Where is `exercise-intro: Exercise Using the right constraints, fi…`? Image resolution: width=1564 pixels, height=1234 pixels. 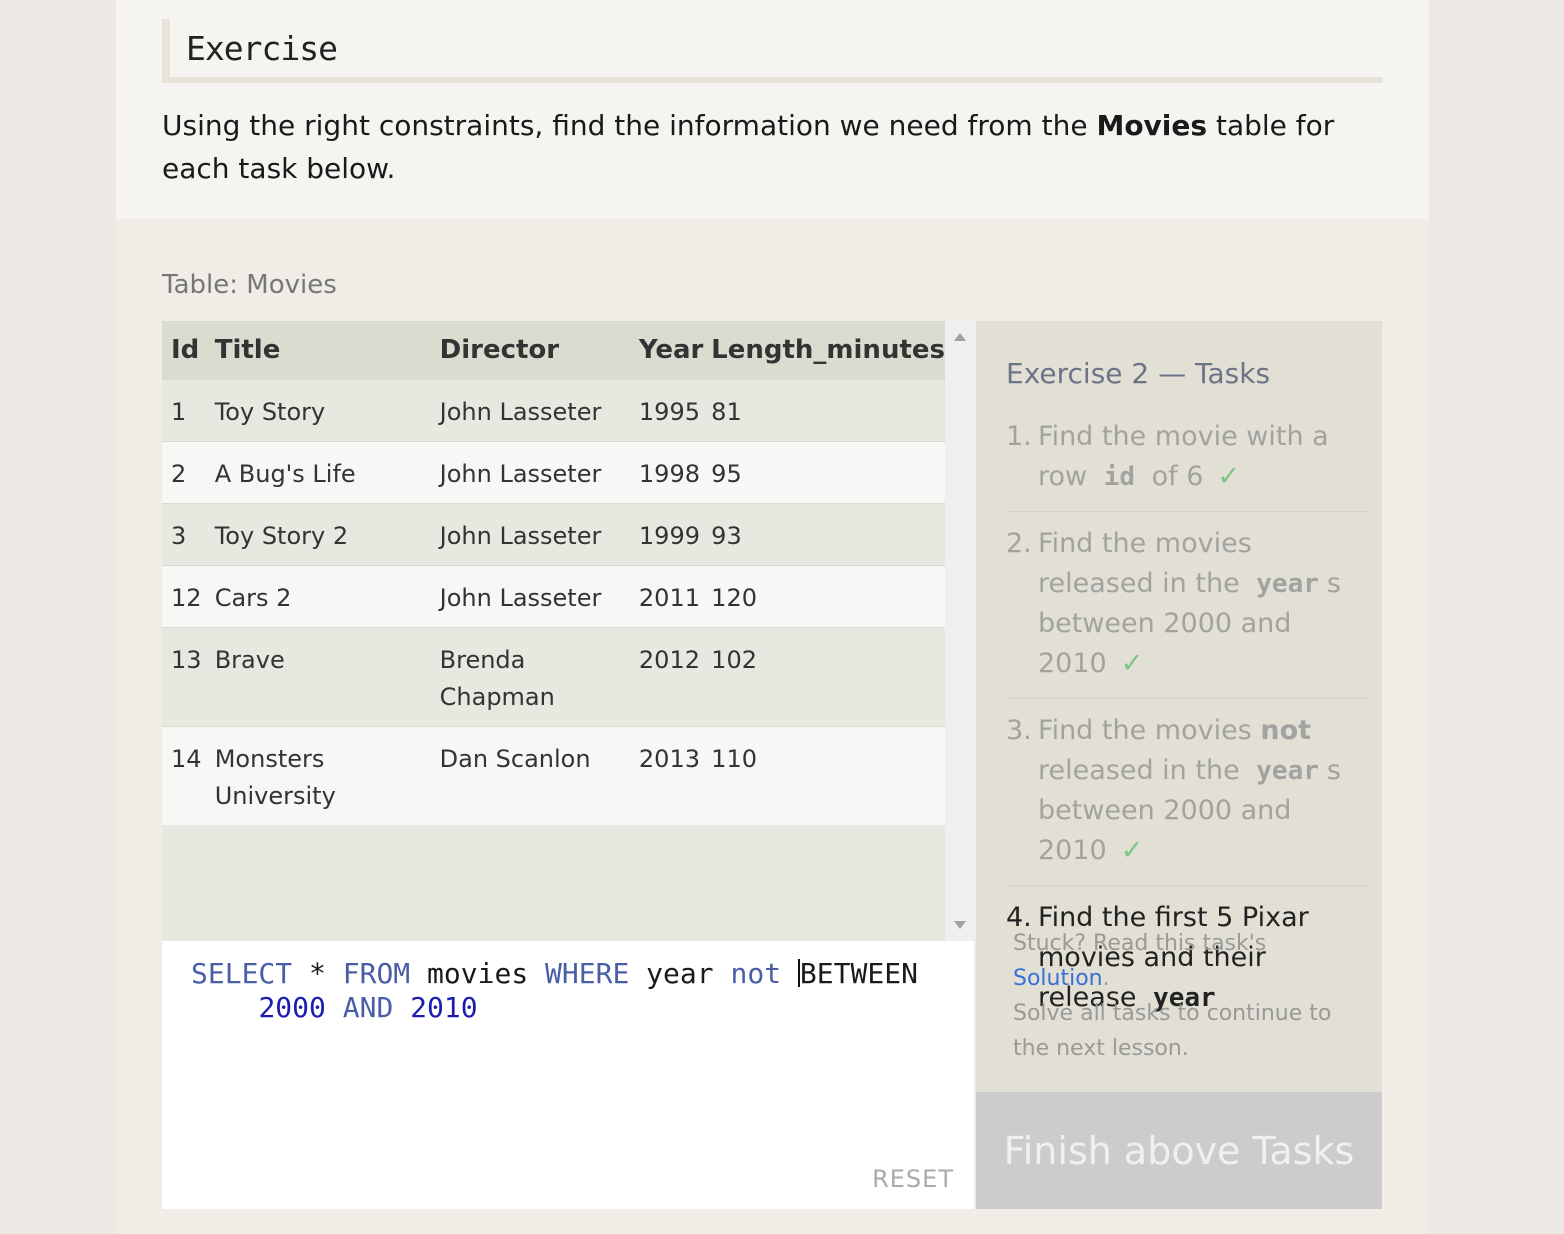
exercise-intro: Exercise Using the right constraints, fi… is located at coordinates (772, 109).